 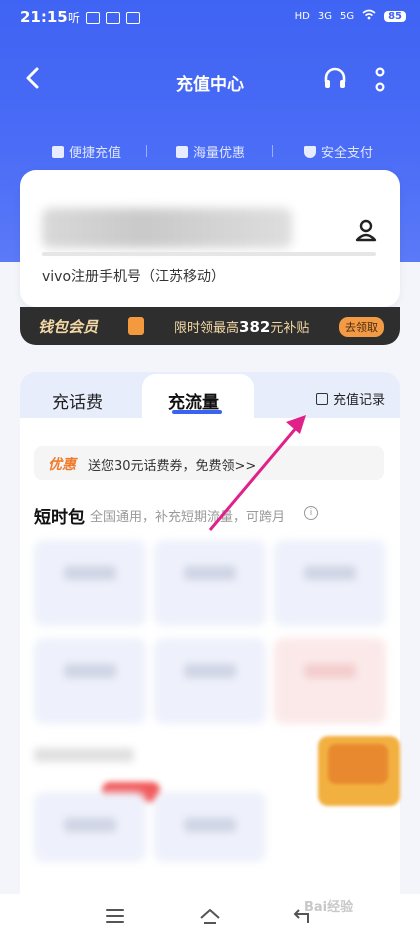 I want to click on feature-convenient: 便捷充值, so click(x=86, y=151).